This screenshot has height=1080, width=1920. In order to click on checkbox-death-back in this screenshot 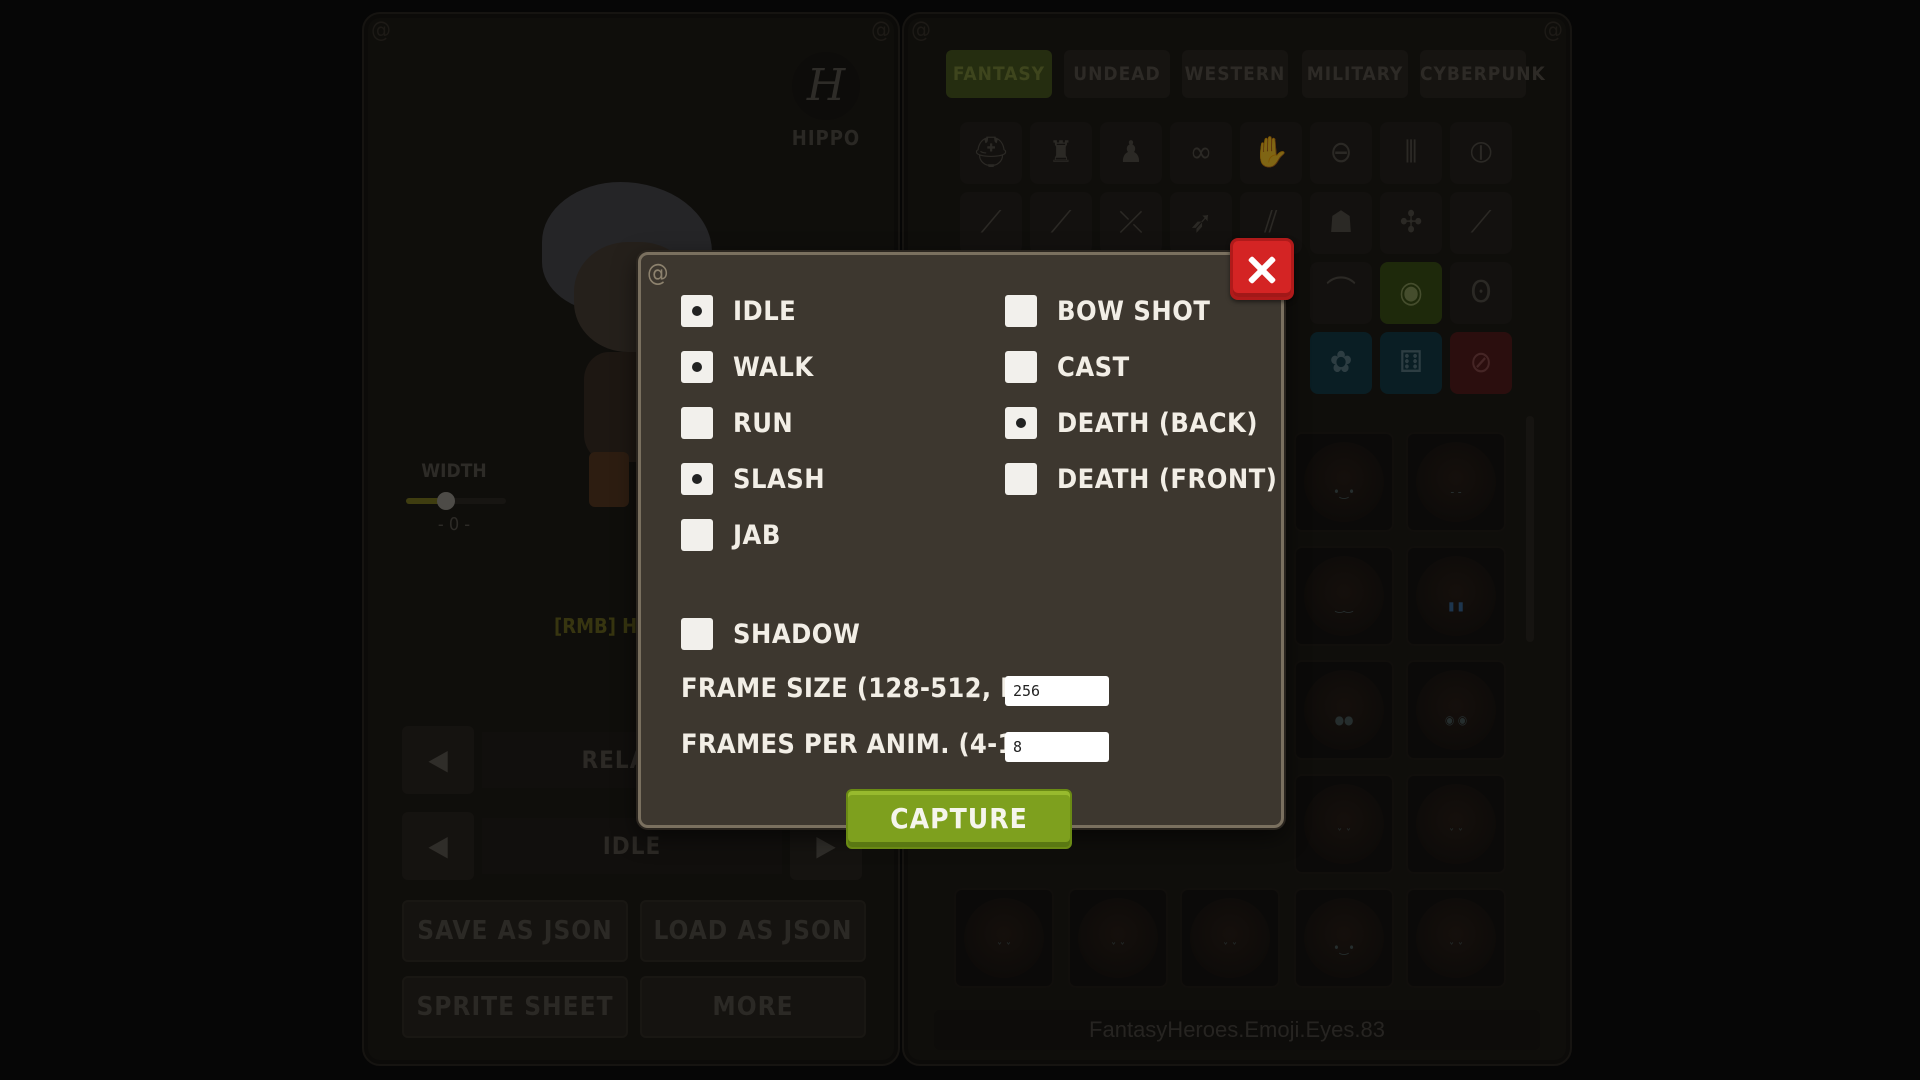, I will do `click(1021, 423)`.